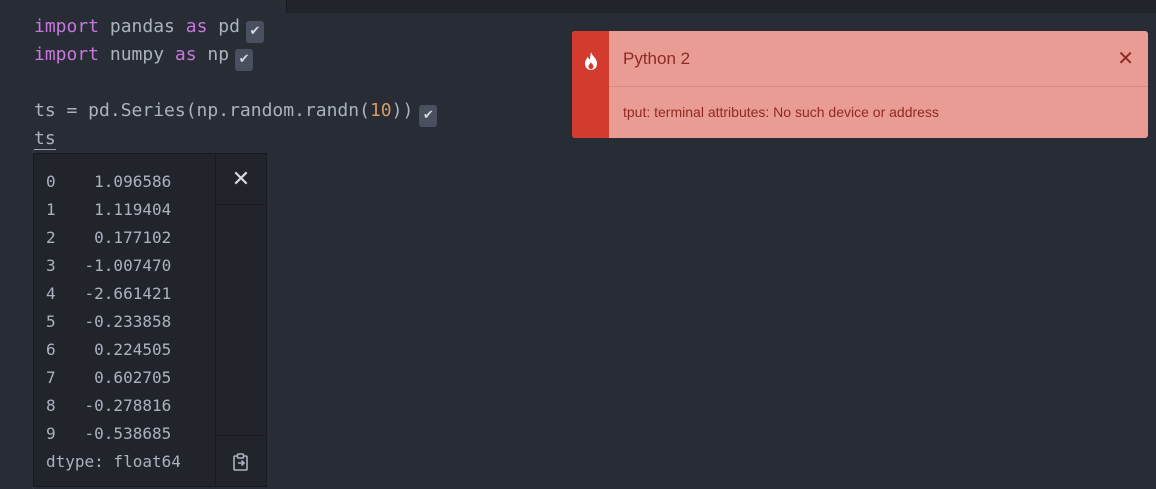 This screenshot has width=1156, height=489. Describe the element at coordinates (223, 26) in the screenshot. I see `code-text: pd` at that location.